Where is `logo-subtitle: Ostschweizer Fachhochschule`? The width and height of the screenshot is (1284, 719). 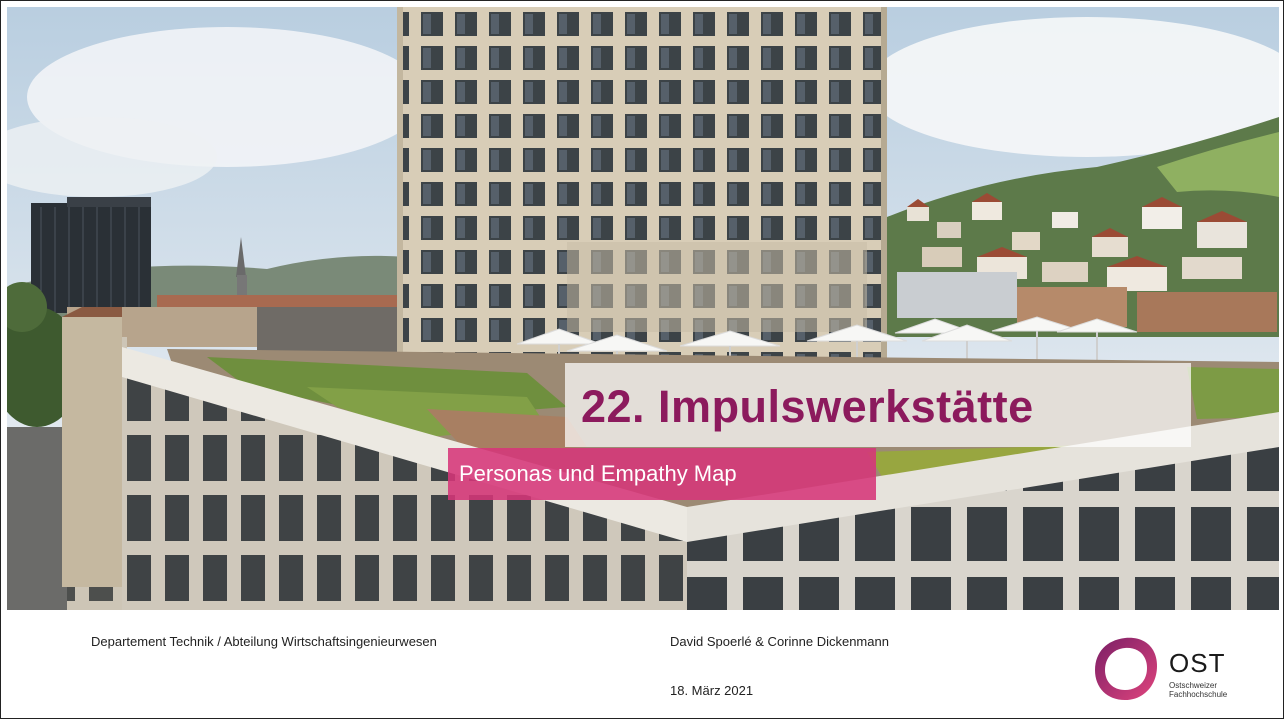 logo-subtitle: Ostschweizer Fachhochschule is located at coordinates (1198, 690).